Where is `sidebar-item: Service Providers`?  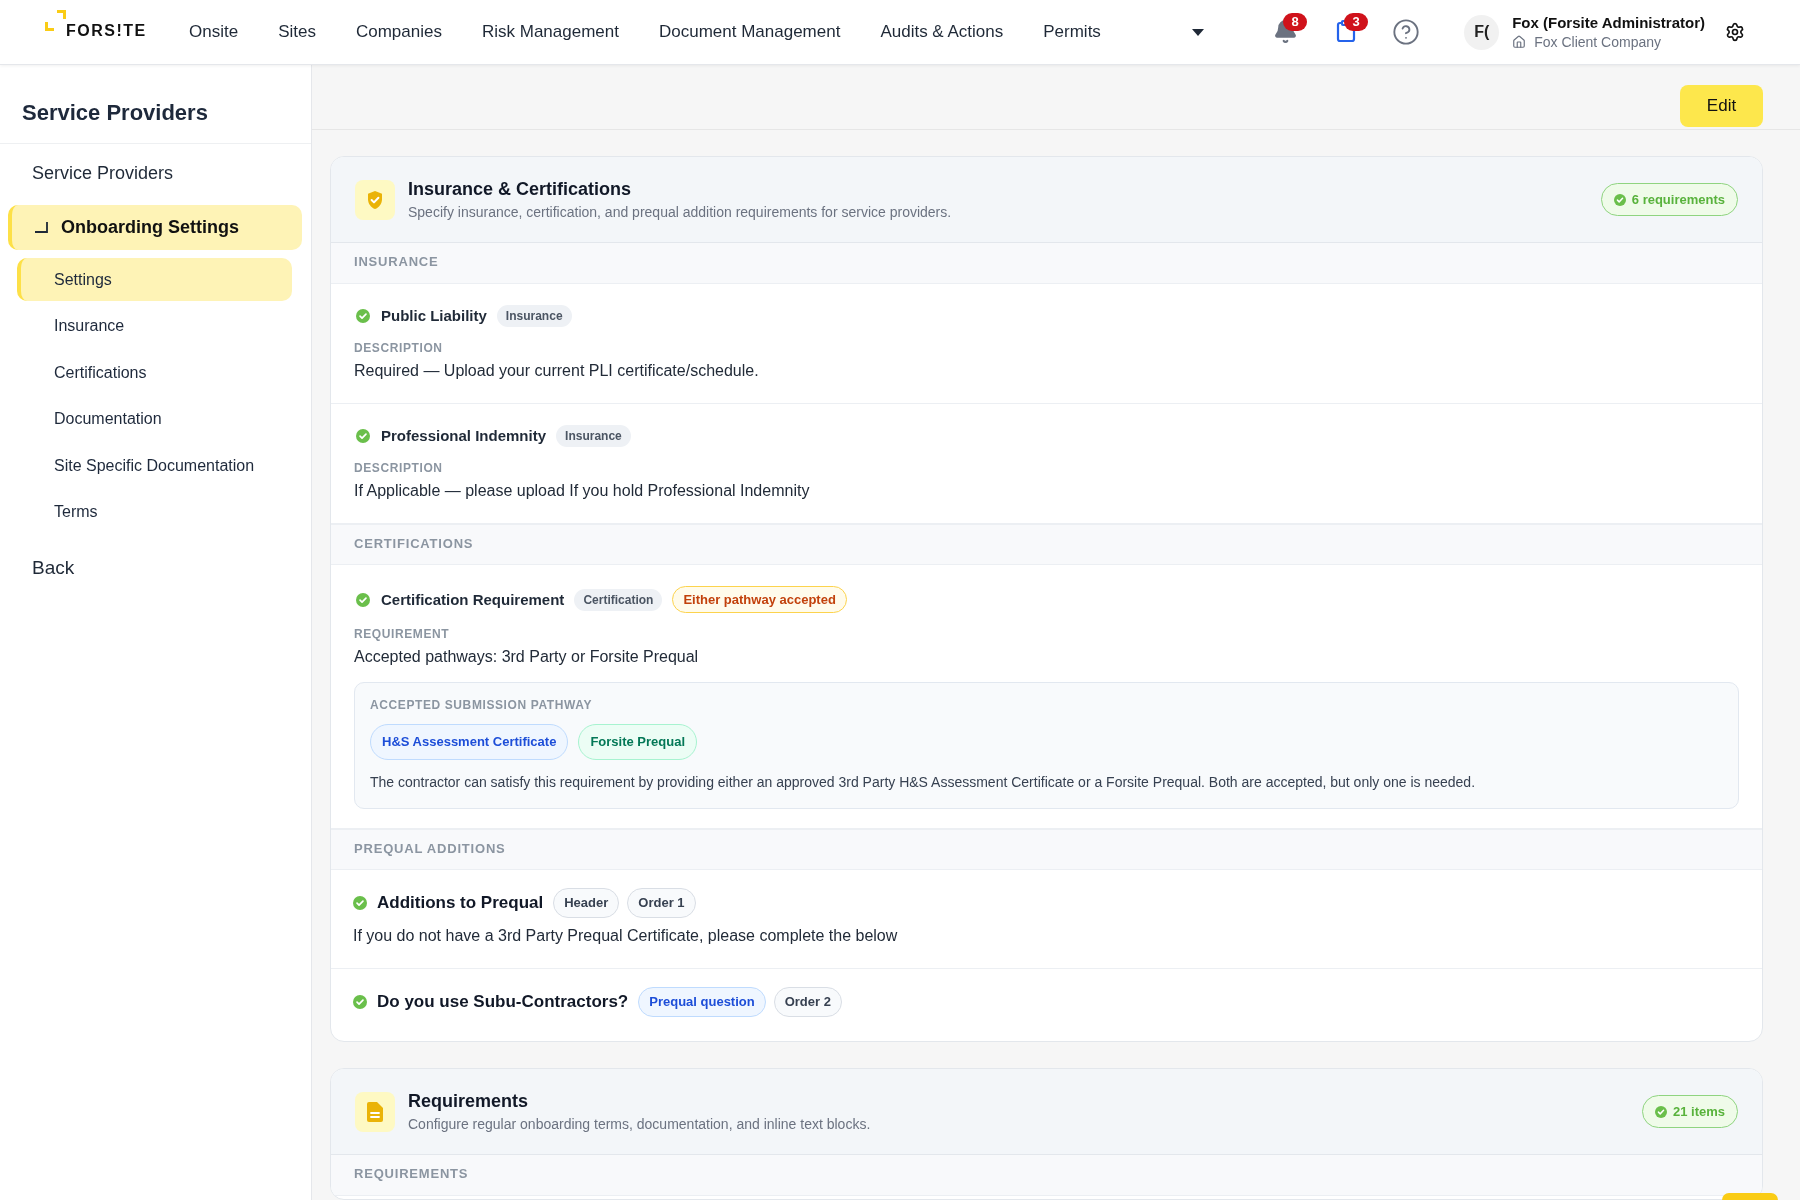
sidebar-item: Service Providers is located at coordinates (155, 173).